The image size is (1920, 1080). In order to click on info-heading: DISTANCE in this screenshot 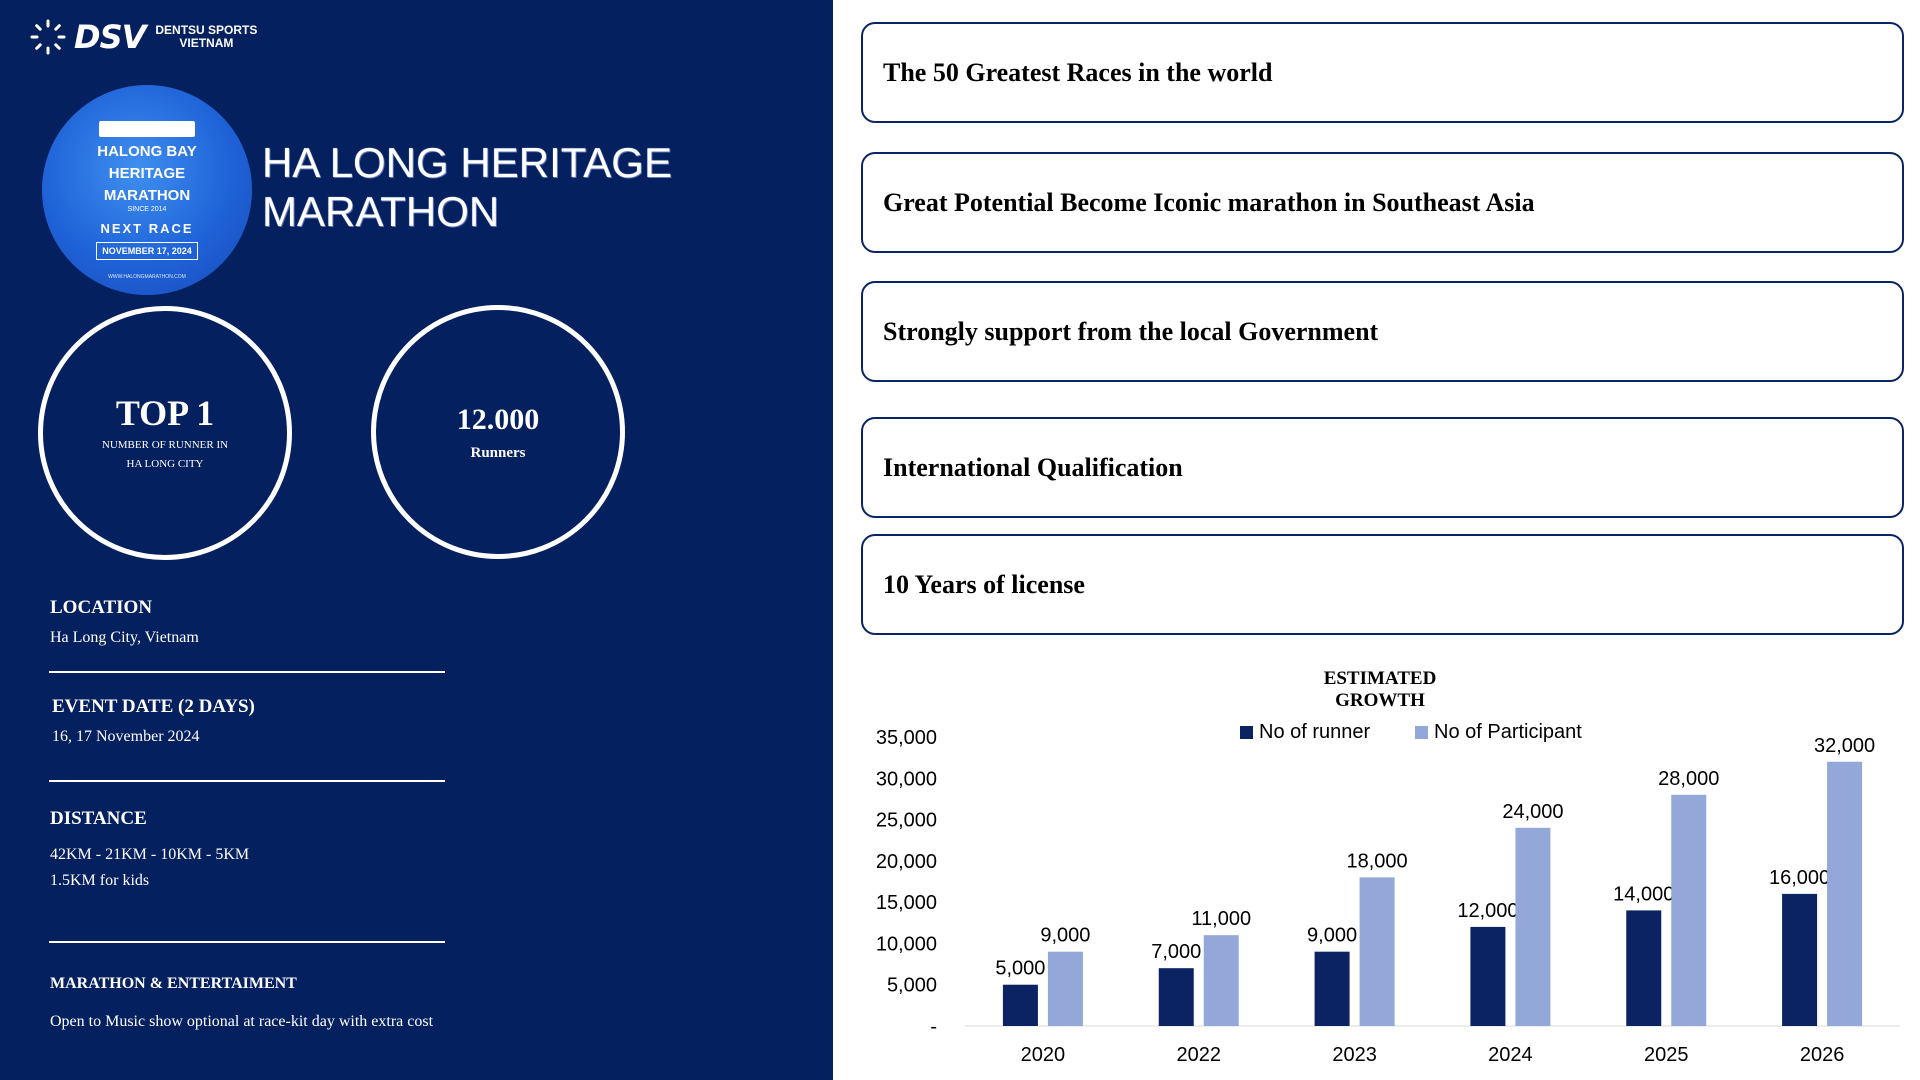, I will do `click(98, 818)`.